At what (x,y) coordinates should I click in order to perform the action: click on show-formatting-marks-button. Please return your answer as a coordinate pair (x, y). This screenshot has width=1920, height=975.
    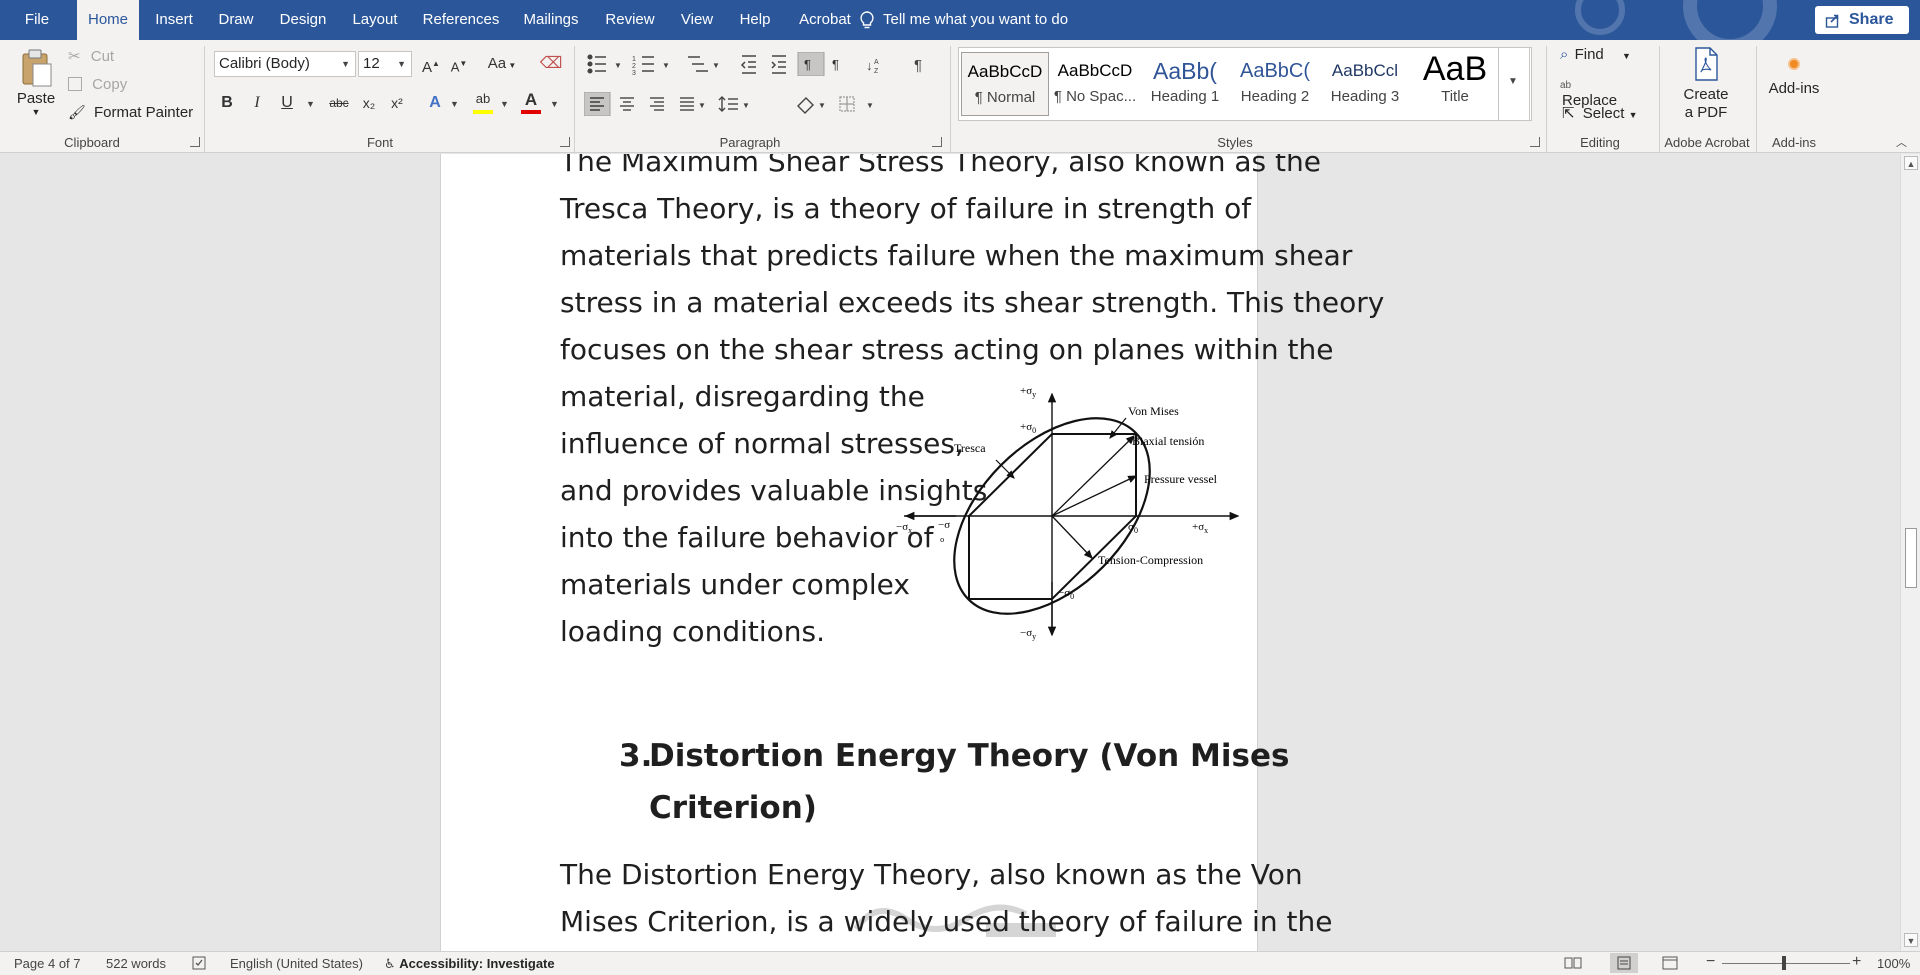
    Looking at the image, I should click on (922, 64).